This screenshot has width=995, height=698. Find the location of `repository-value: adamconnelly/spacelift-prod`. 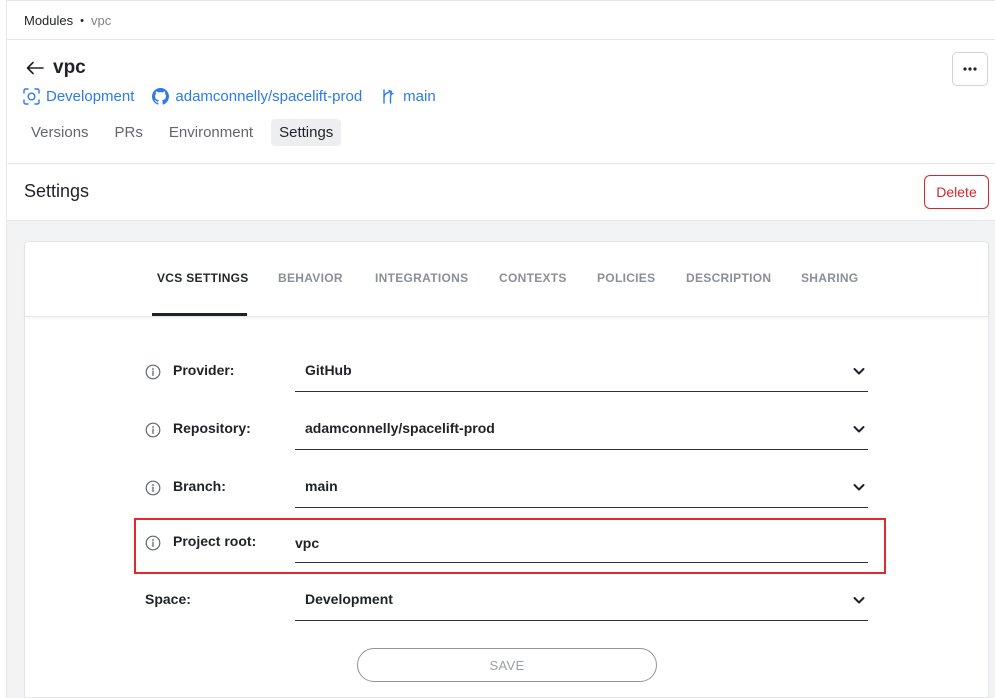

repository-value: adamconnelly/spacelift-prod is located at coordinates (400, 428).